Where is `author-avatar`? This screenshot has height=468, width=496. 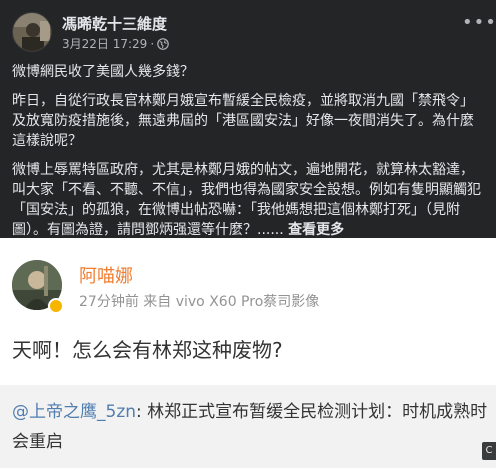 author-avatar is located at coordinates (32, 32).